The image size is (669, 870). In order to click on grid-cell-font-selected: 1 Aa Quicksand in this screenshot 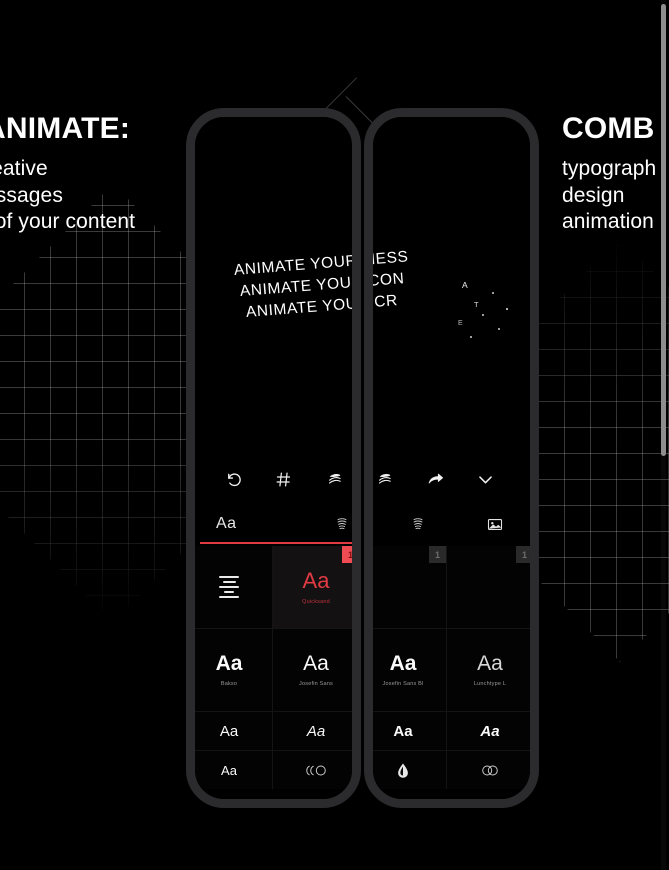, I will do `click(312, 587)`.